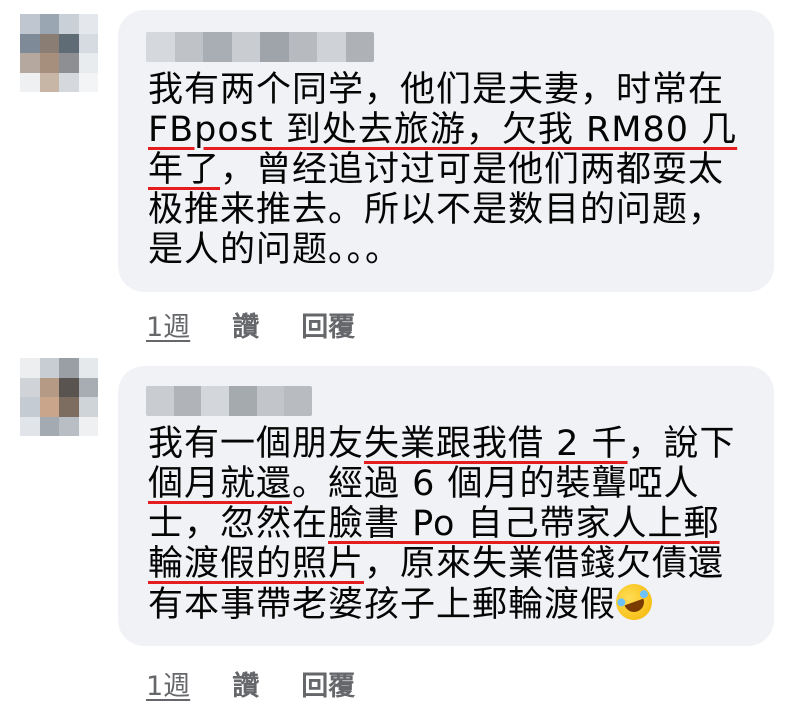 The width and height of the screenshot is (800, 706). I want to click on underlined-text: FBpost 到处去旅游，欠我 RM80 几, so click(443, 130).